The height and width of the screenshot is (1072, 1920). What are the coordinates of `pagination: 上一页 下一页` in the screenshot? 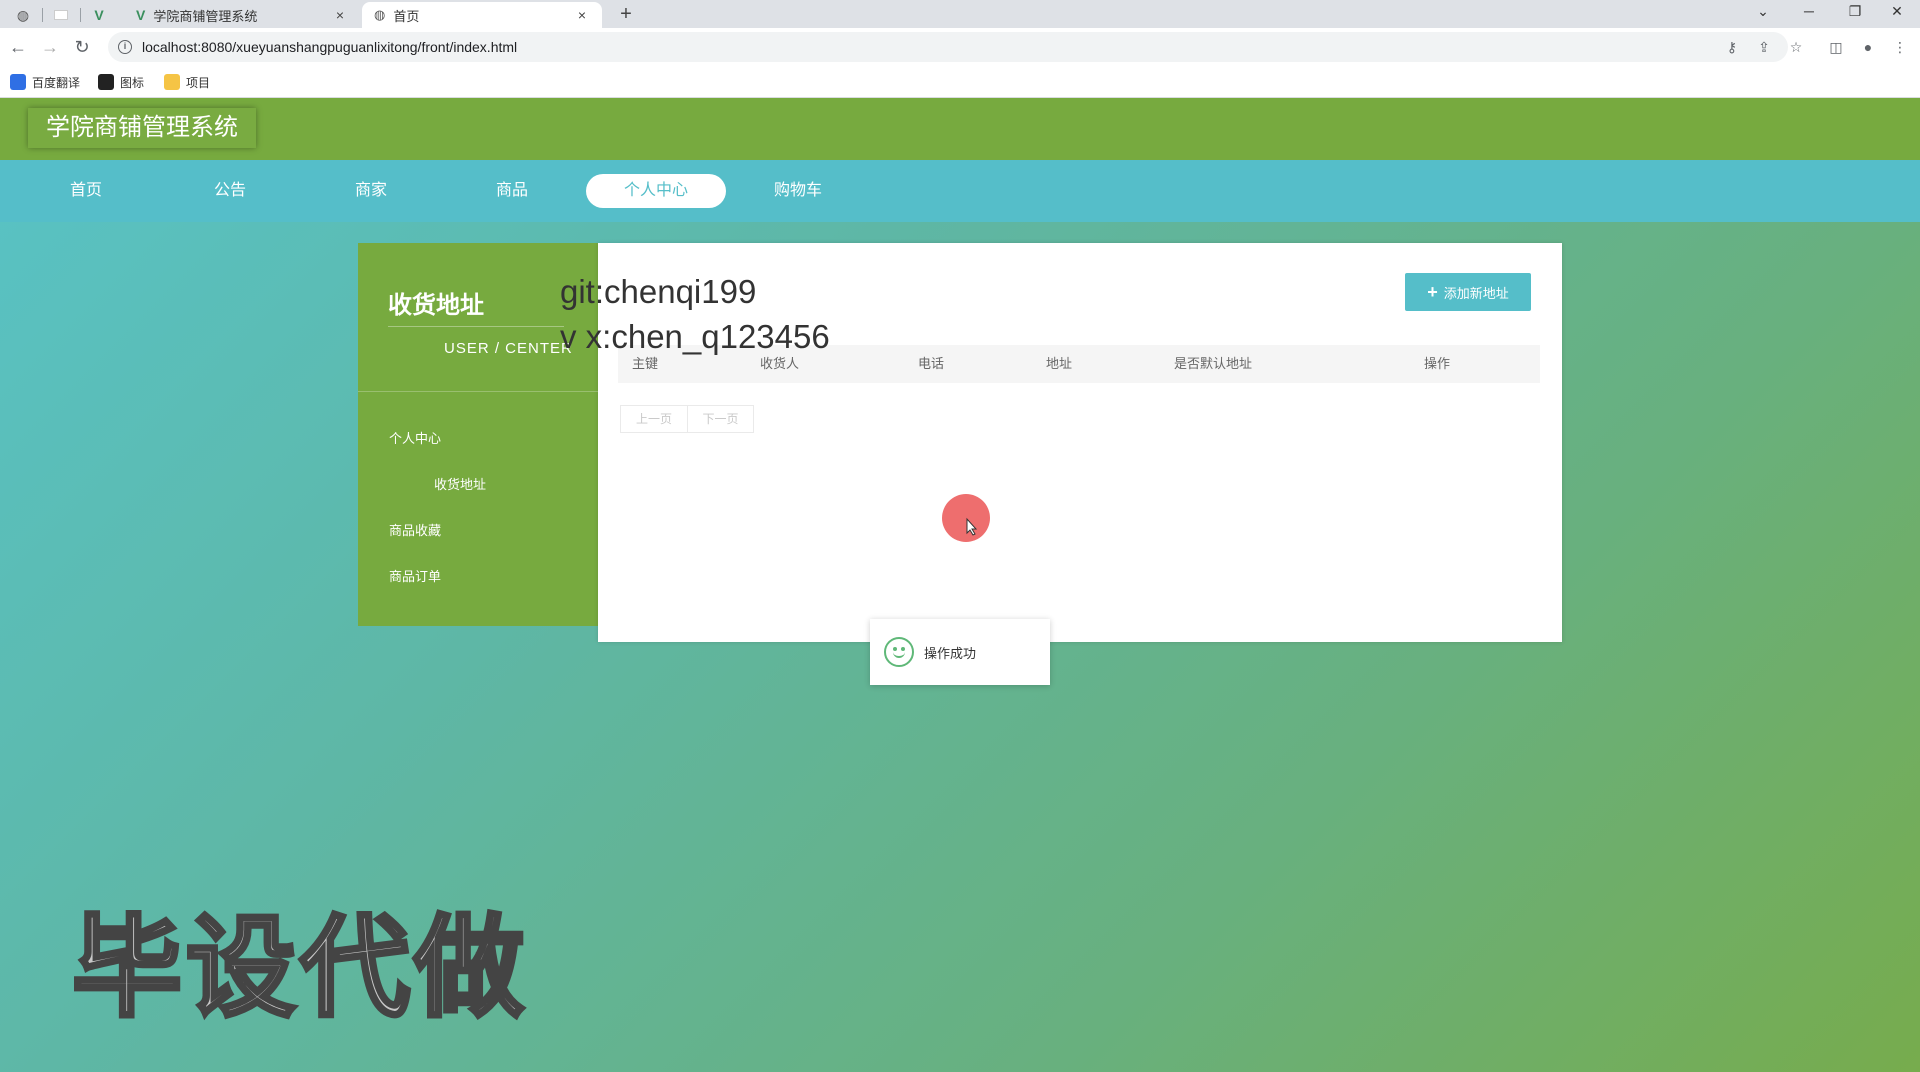 It's located at (687, 419).